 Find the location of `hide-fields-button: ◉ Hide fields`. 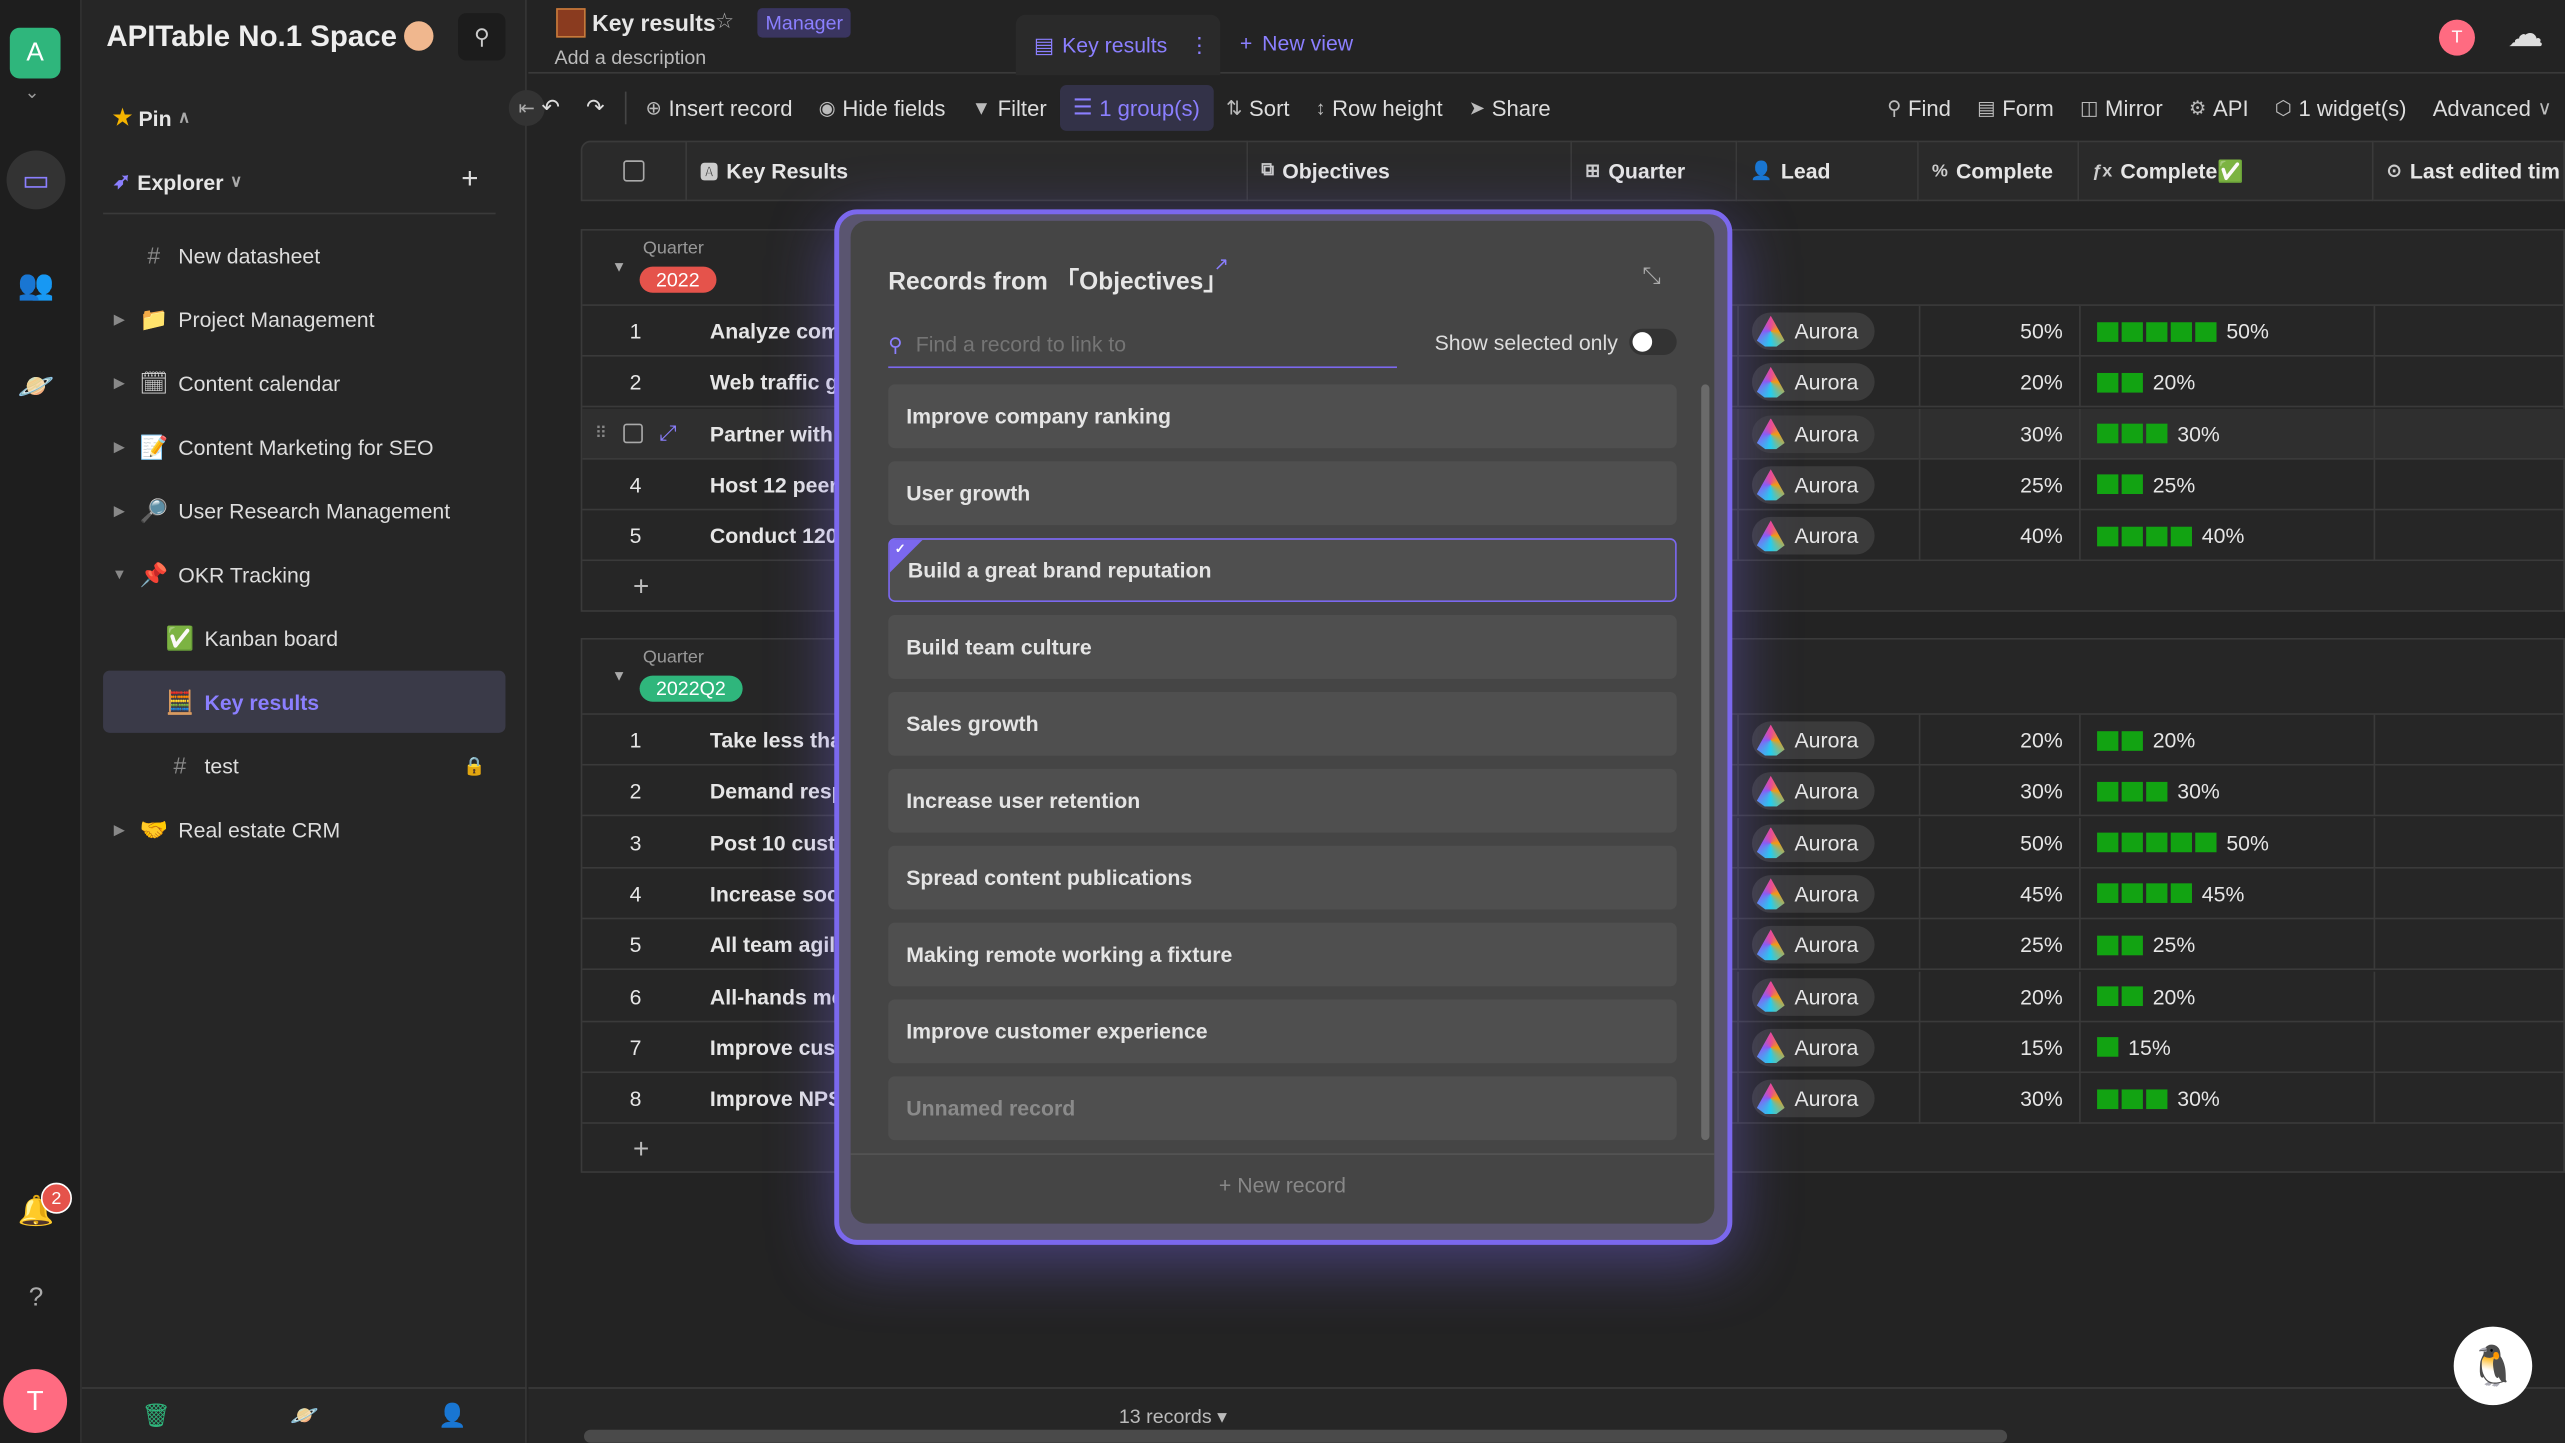

hide-fields-button: ◉ Hide fields is located at coordinates (882, 108).